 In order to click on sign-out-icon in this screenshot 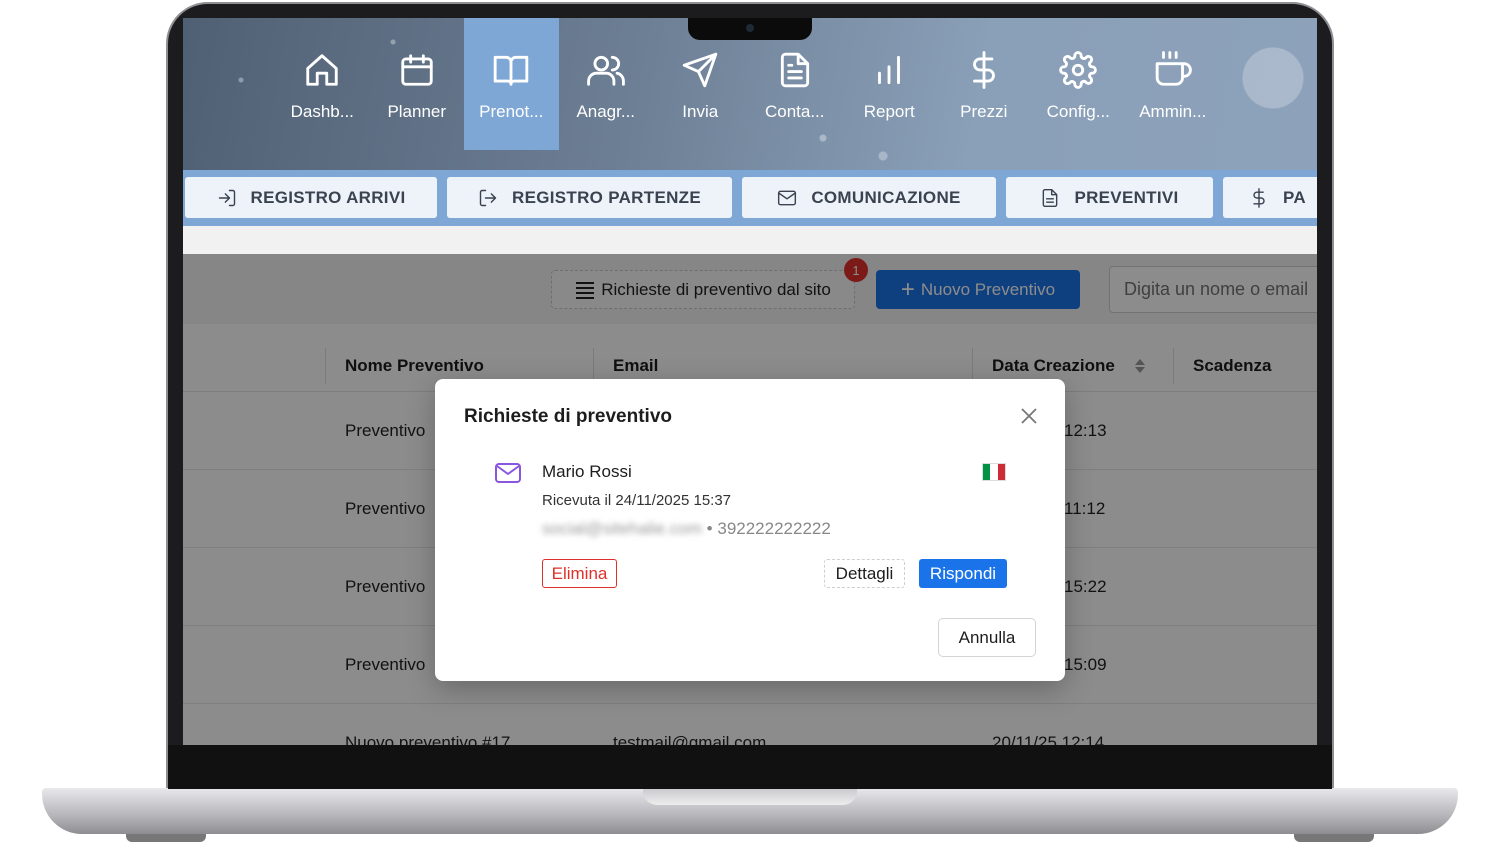, I will do `click(488, 197)`.